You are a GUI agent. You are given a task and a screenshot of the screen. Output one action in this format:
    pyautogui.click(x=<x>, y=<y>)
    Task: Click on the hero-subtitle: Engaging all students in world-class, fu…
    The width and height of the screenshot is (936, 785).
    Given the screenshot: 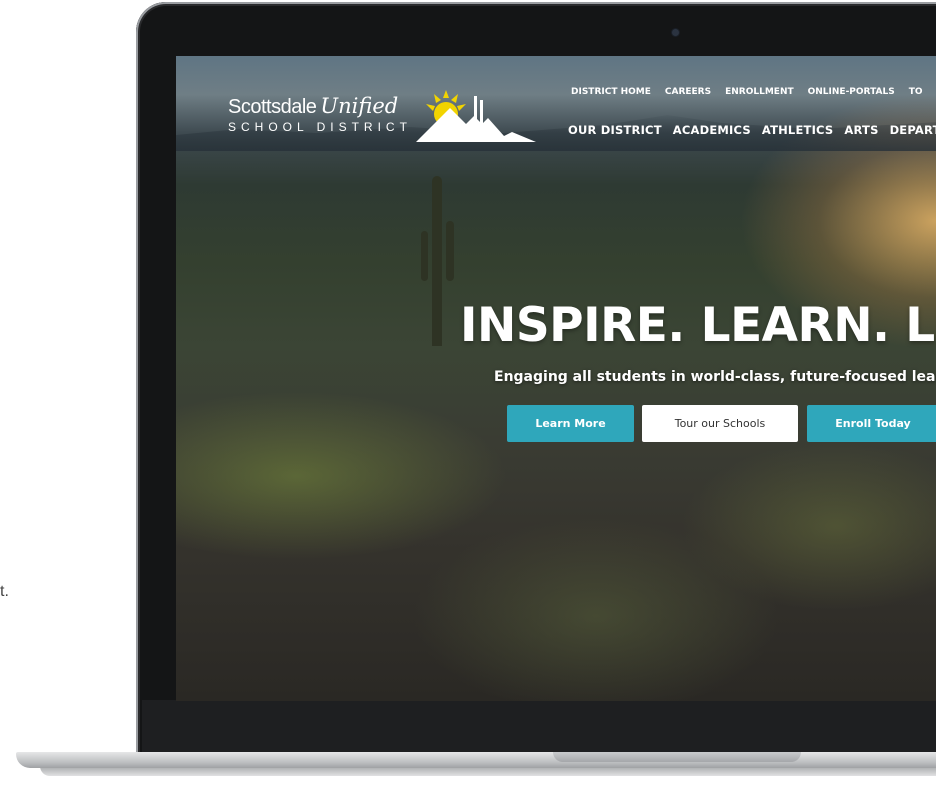 What is the action you would take?
    pyautogui.click(x=715, y=377)
    